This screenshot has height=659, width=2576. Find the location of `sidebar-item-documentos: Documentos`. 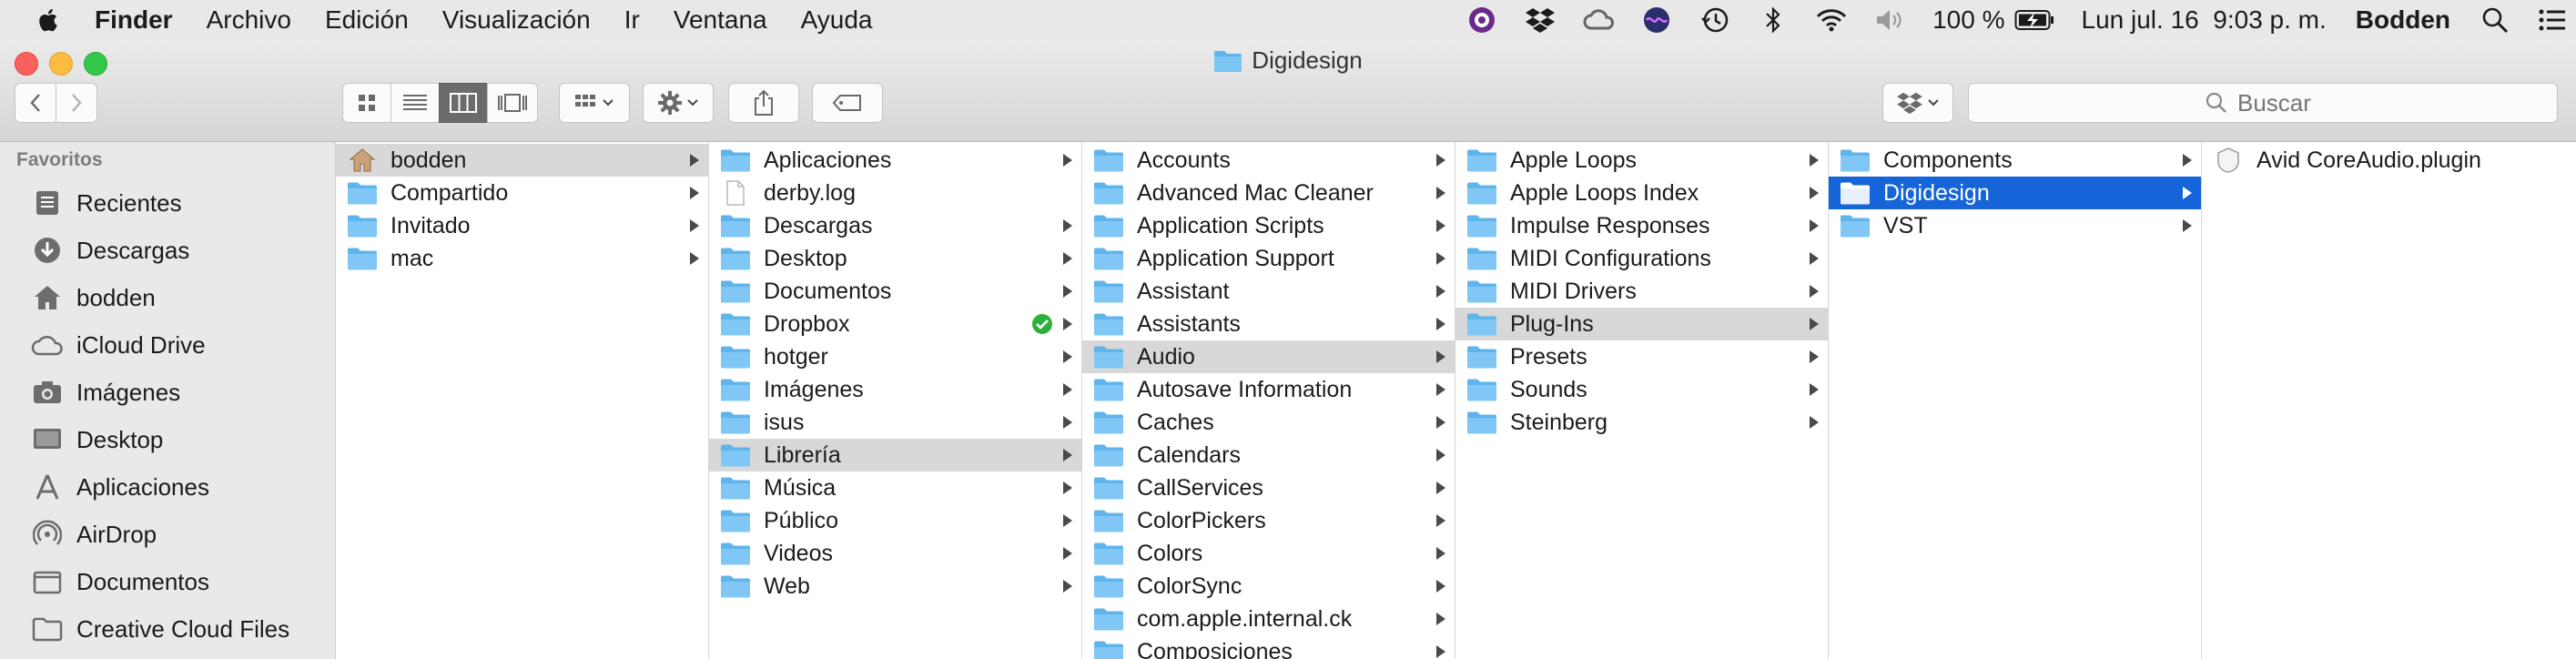

sidebar-item-documentos: Documentos is located at coordinates (119, 582).